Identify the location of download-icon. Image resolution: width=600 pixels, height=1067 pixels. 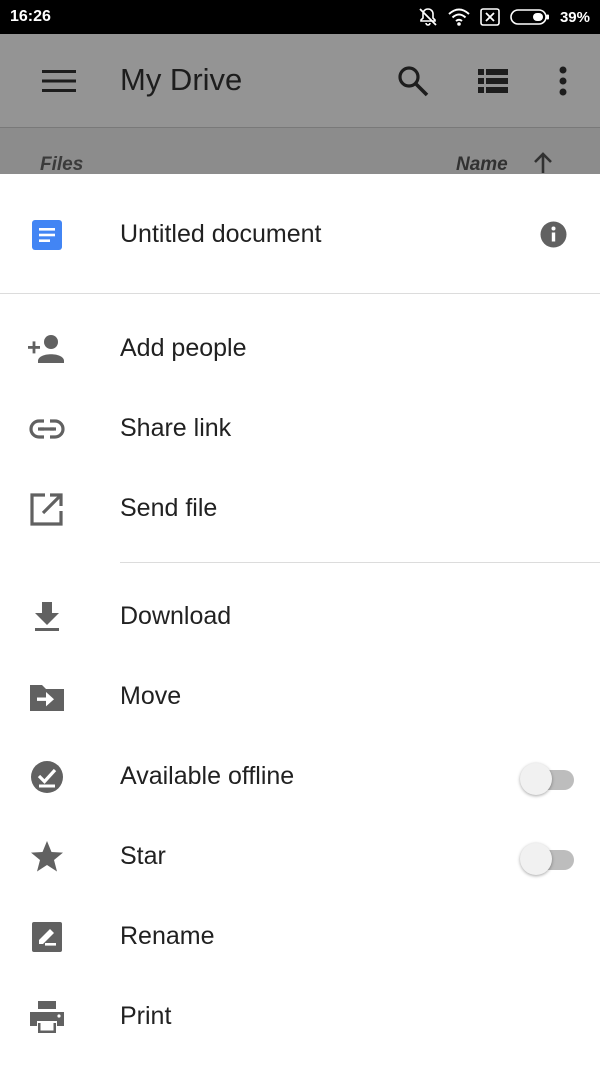
(47, 617).